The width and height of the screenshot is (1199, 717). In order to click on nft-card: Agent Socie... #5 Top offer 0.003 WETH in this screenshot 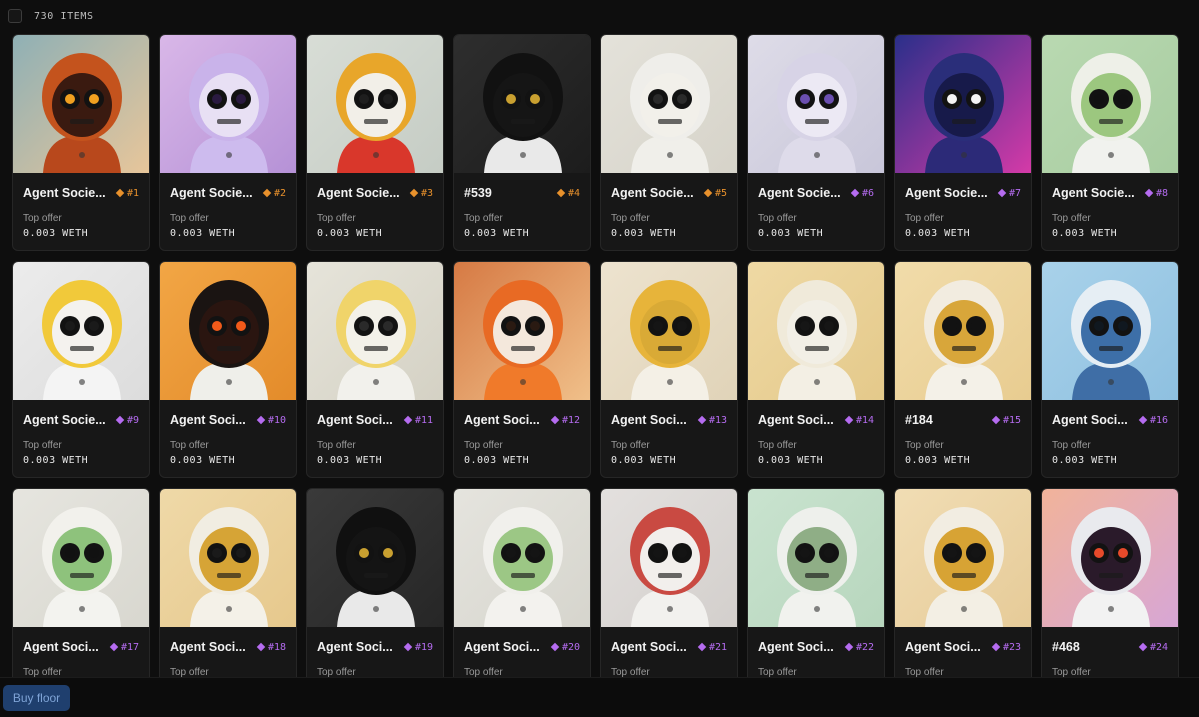, I will do `click(669, 142)`.